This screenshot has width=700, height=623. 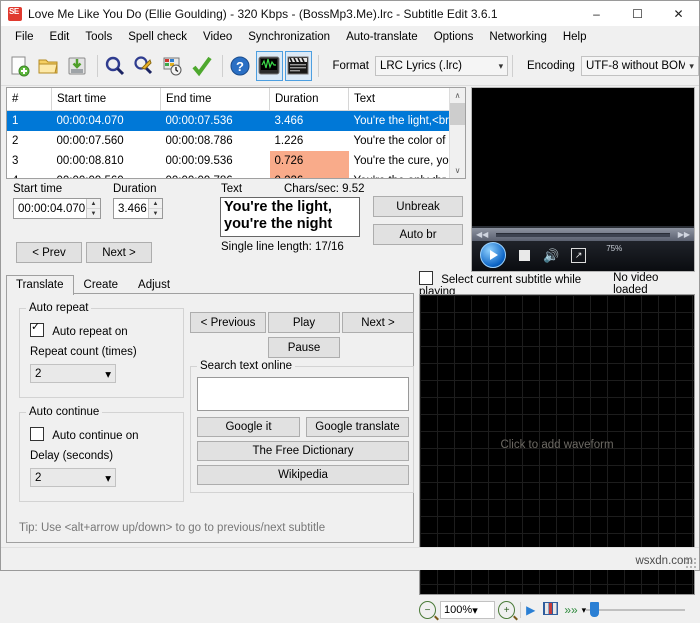 I want to click on next-button: Next >, so click(x=378, y=322).